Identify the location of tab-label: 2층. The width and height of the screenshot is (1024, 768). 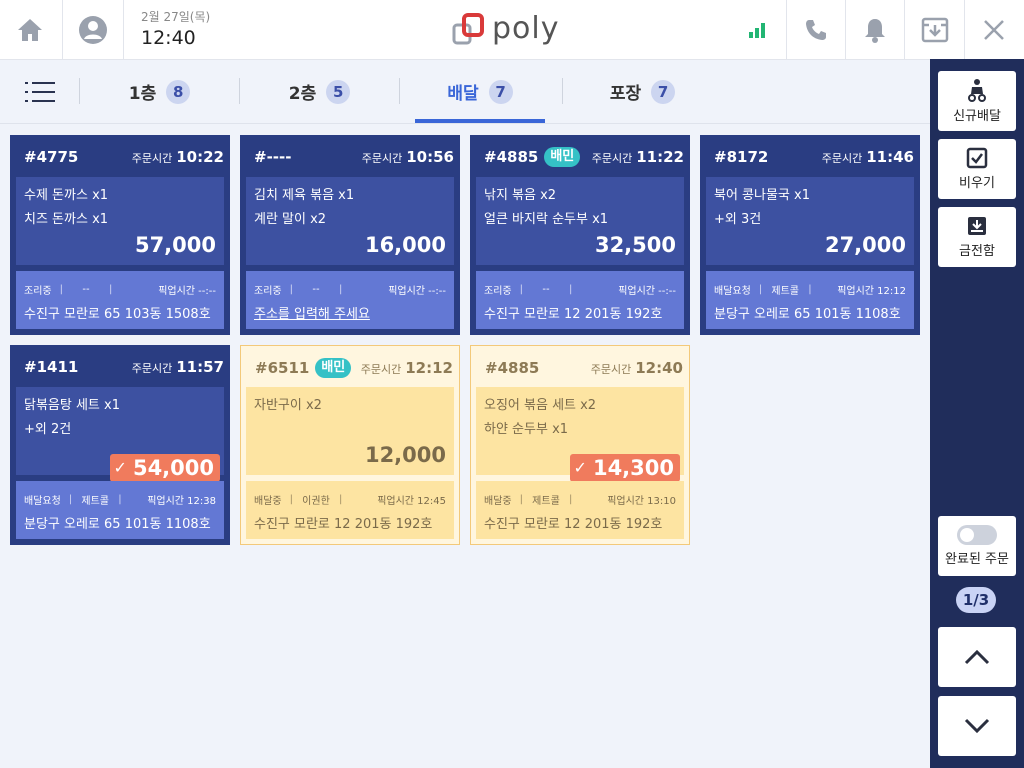
(302, 94).